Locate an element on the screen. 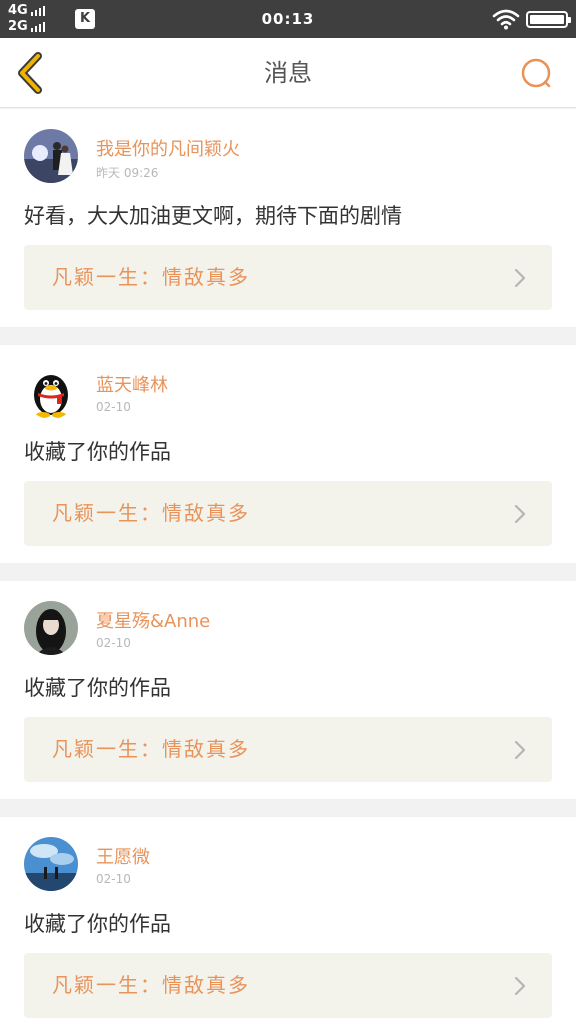 This screenshot has height=1024, width=576. page-title: 消息 is located at coordinates (288, 73).